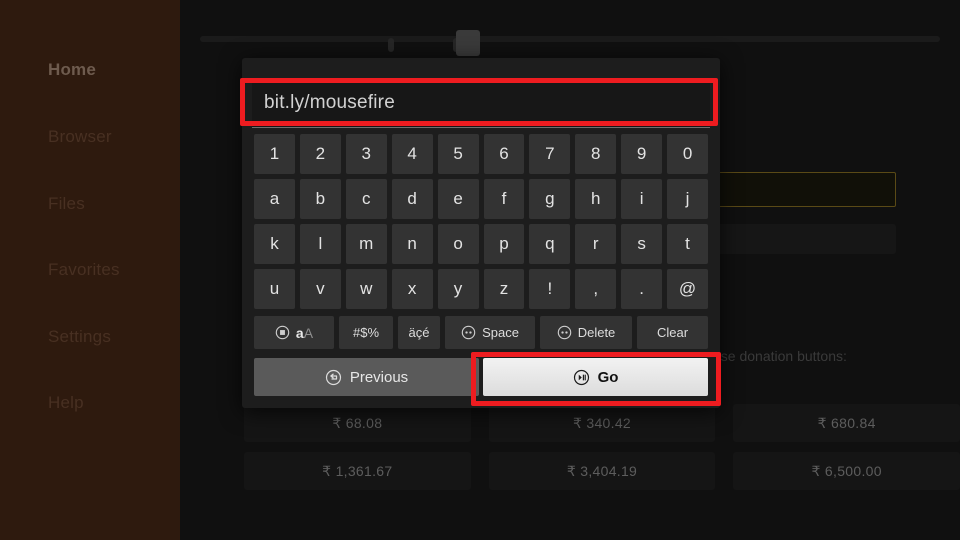 The height and width of the screenshot is (540, 960). What do you see at coordinates (366, 289) in the screenshot?
I see `key-w: w` at bounding box center [366, 289].